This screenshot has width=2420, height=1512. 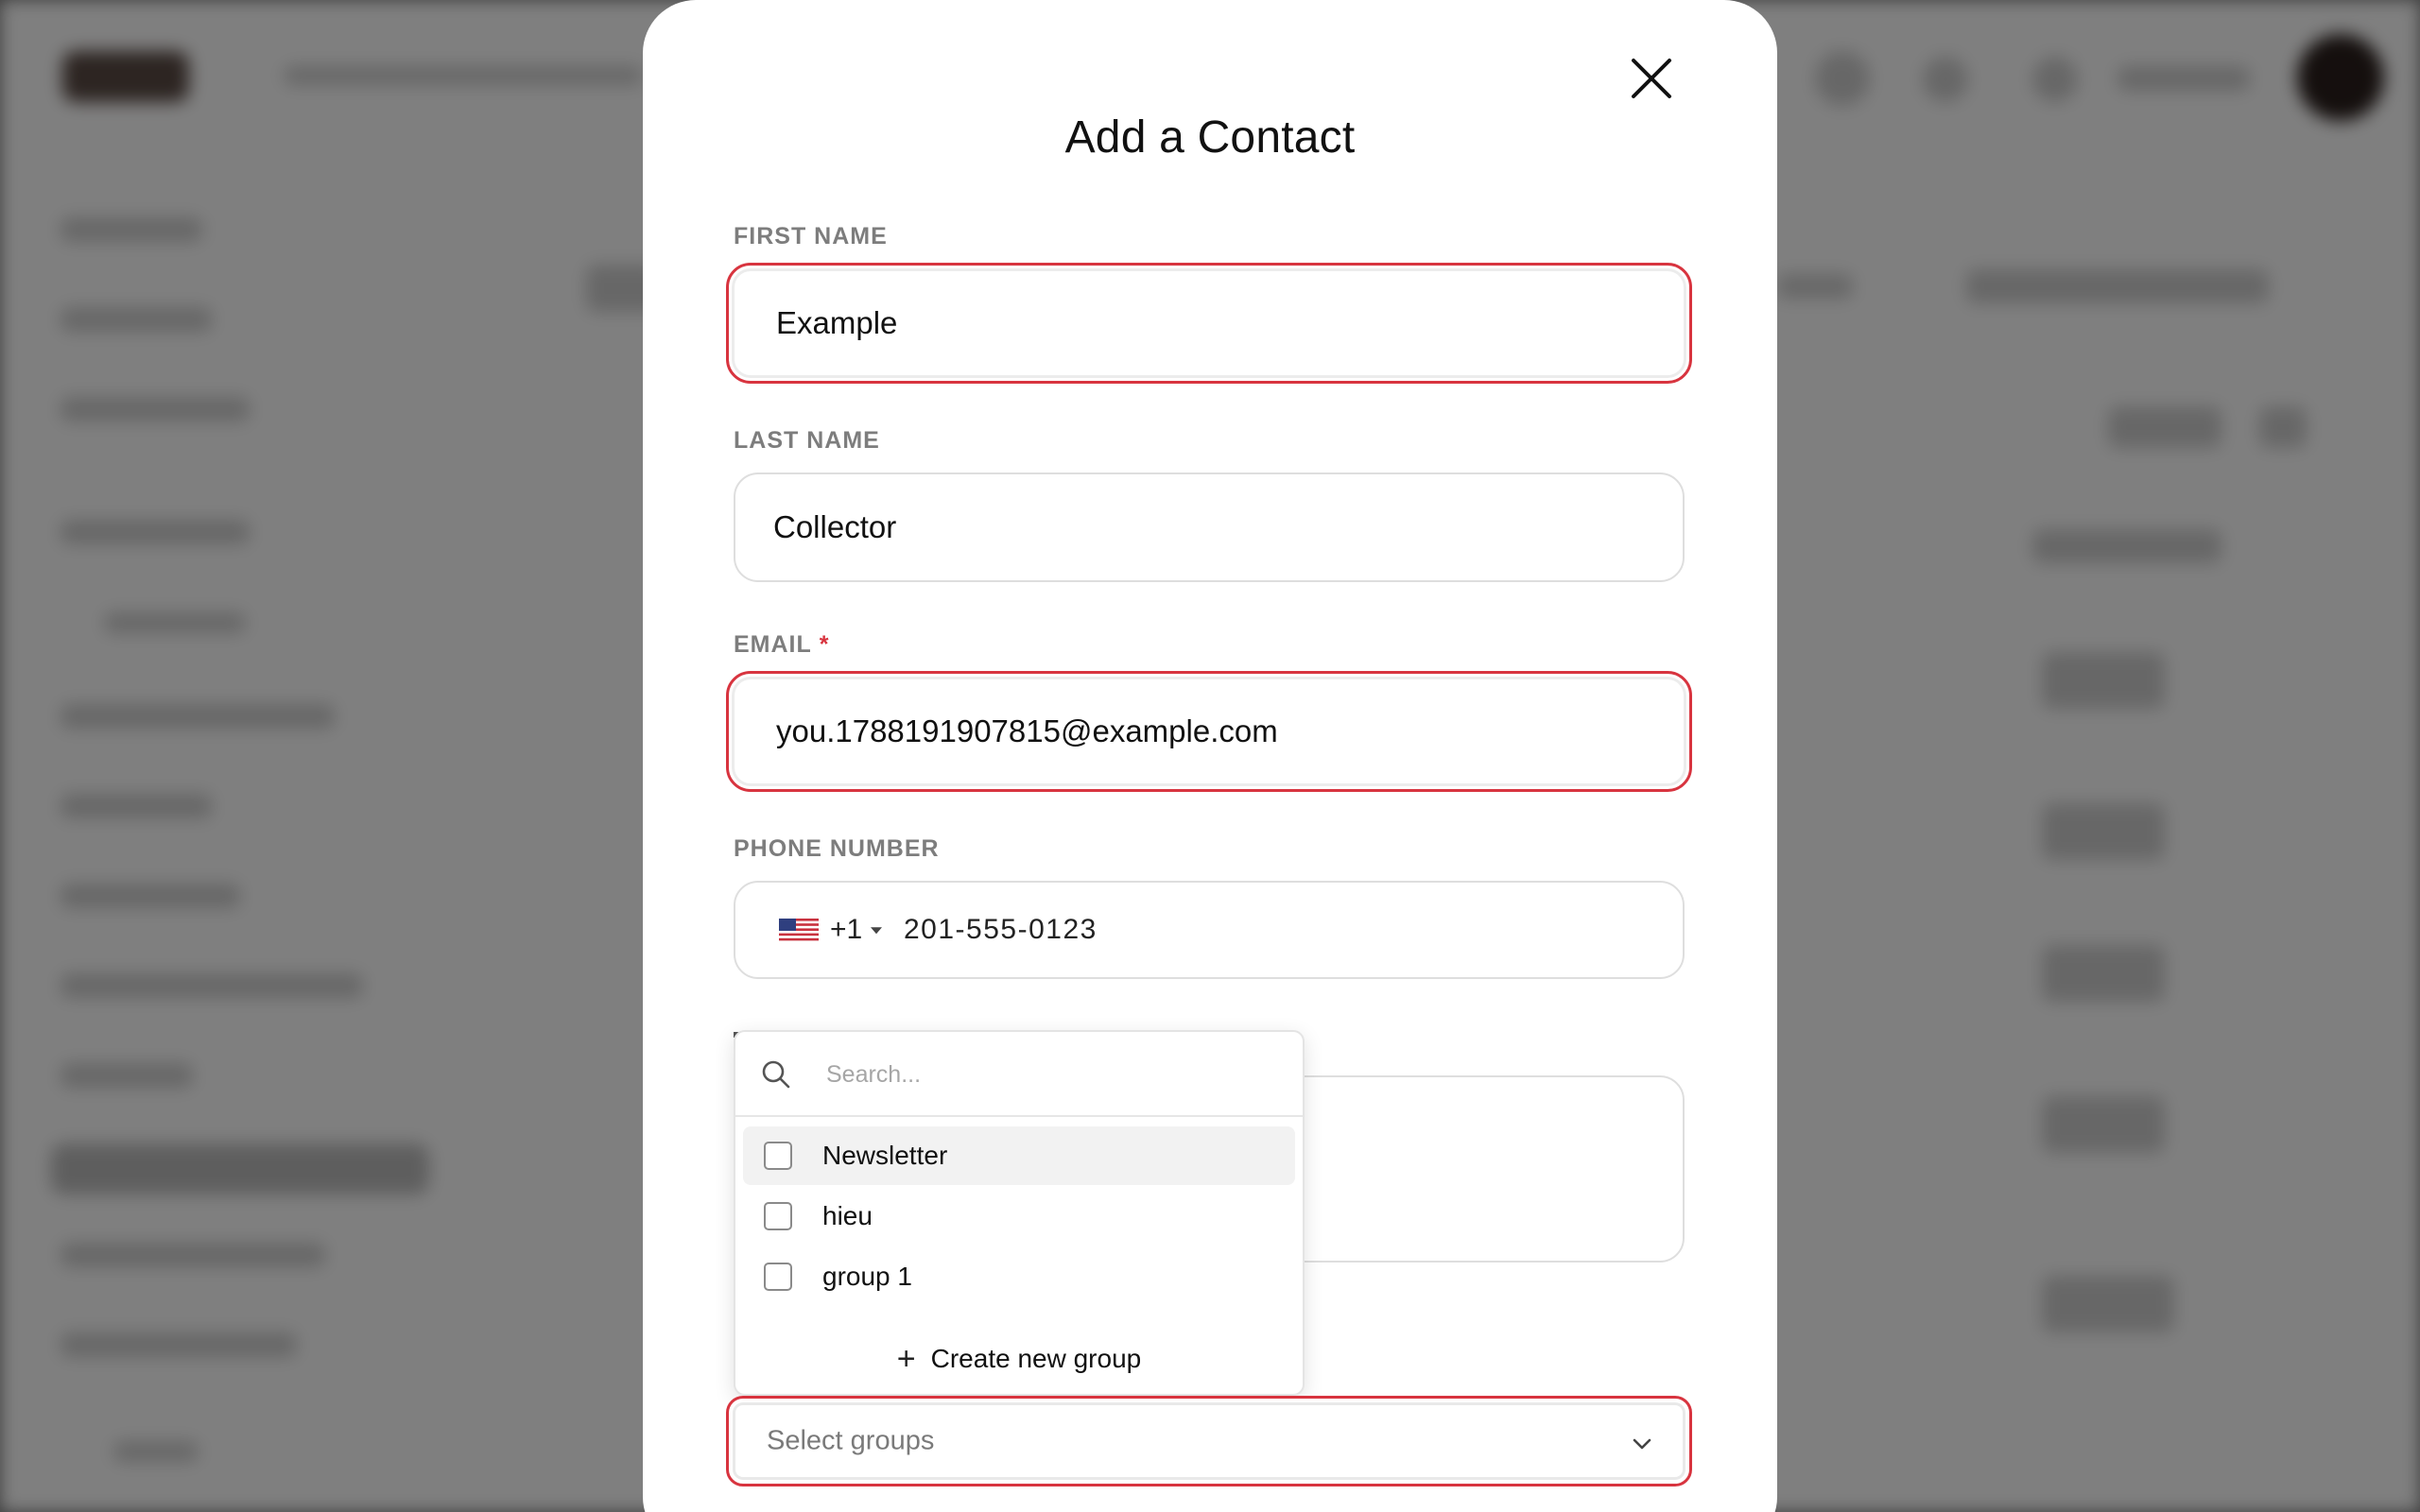 What do you see at coordinates (1209, 1441) in the screenshot?
I see `groups-select: Select groups` at bounding box center [1209, 1441].